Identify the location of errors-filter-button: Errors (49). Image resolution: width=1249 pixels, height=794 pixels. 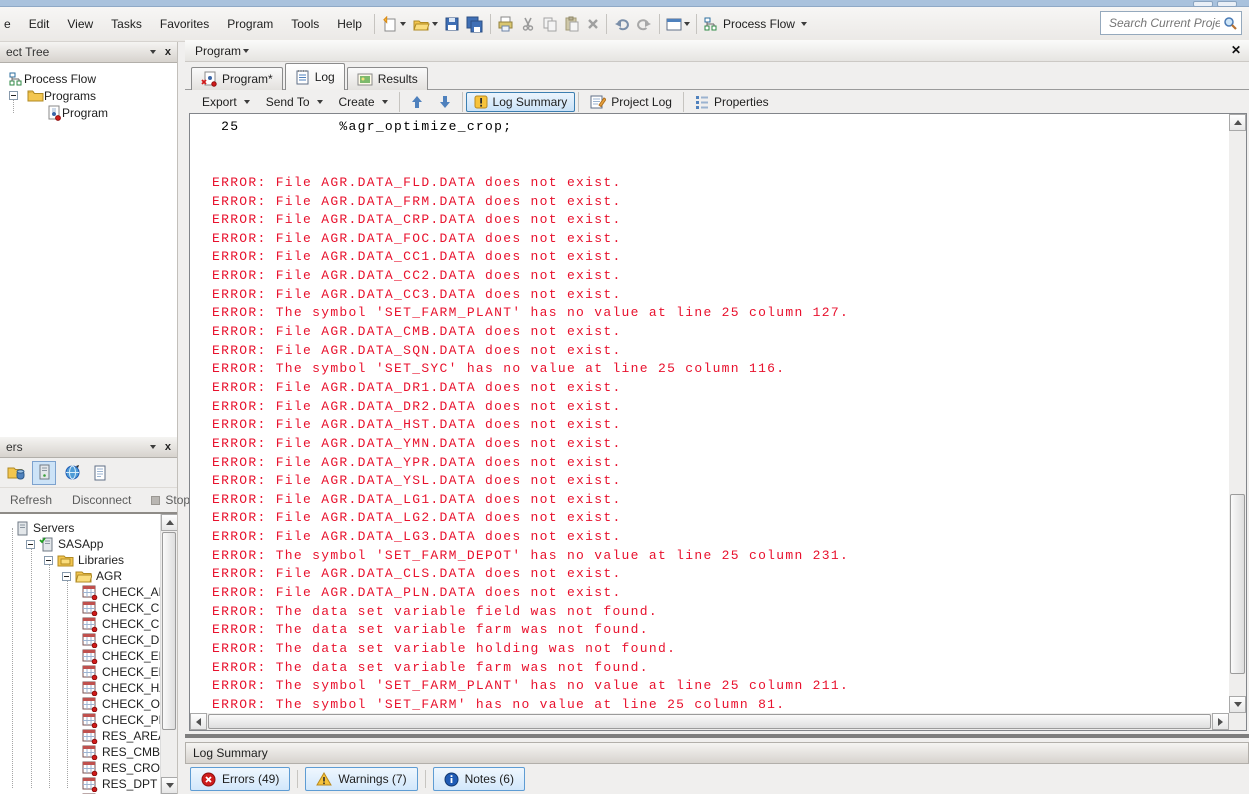
(240, 779).